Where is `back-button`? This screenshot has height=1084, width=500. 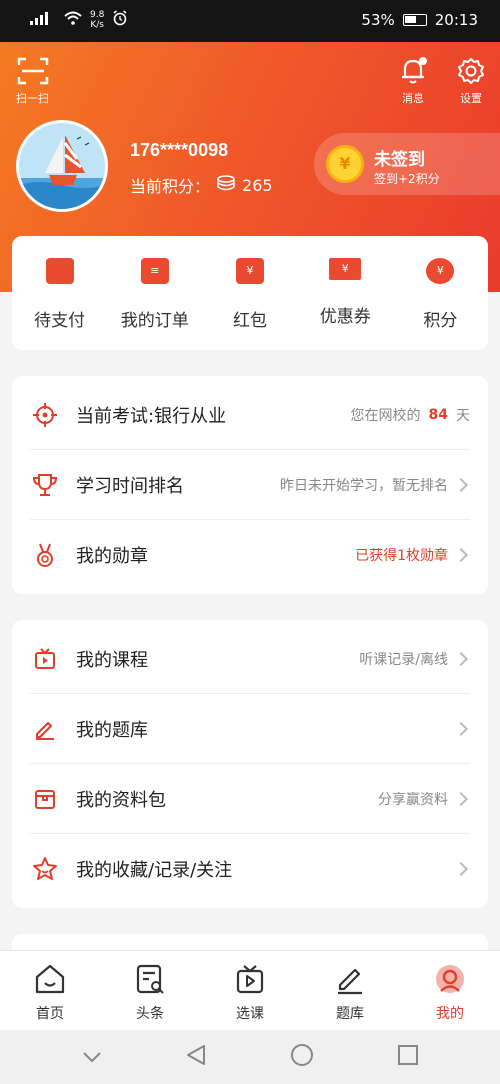 back-button is located at coordinates (196, 1057).